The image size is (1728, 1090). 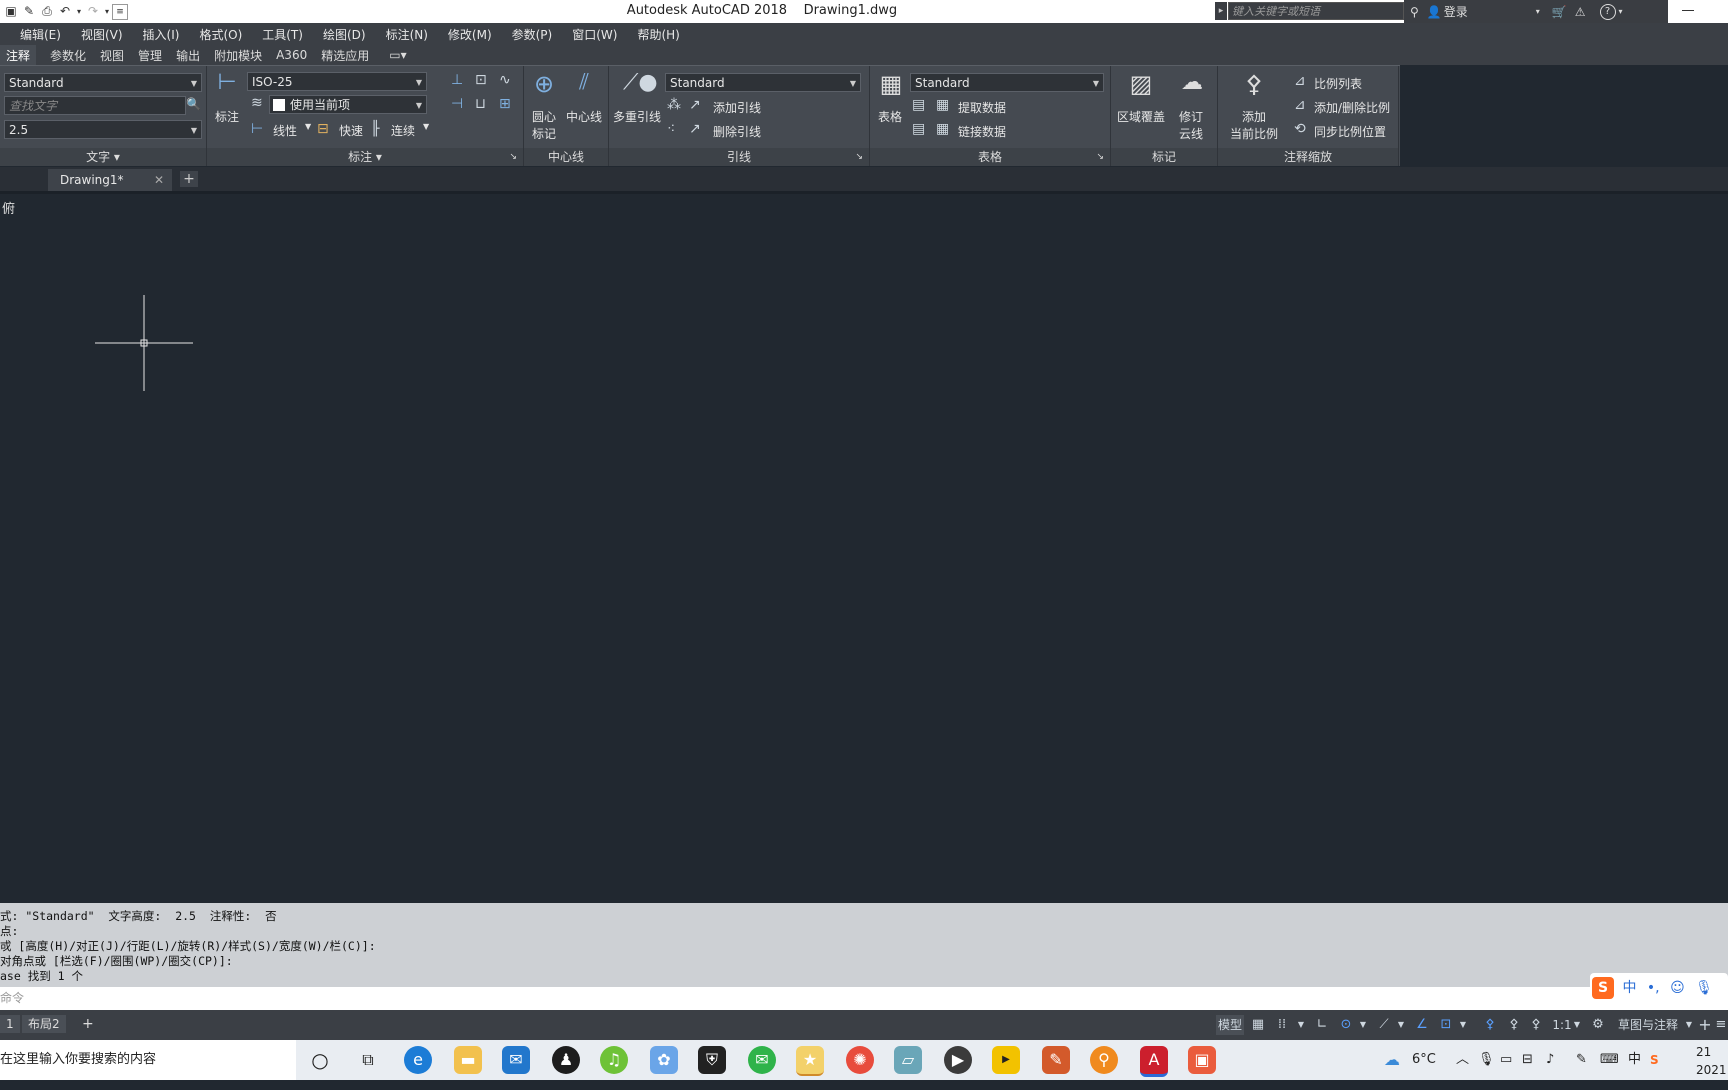 I want to click on search-expand-icon: ▸, so click(x=1221, y=11).